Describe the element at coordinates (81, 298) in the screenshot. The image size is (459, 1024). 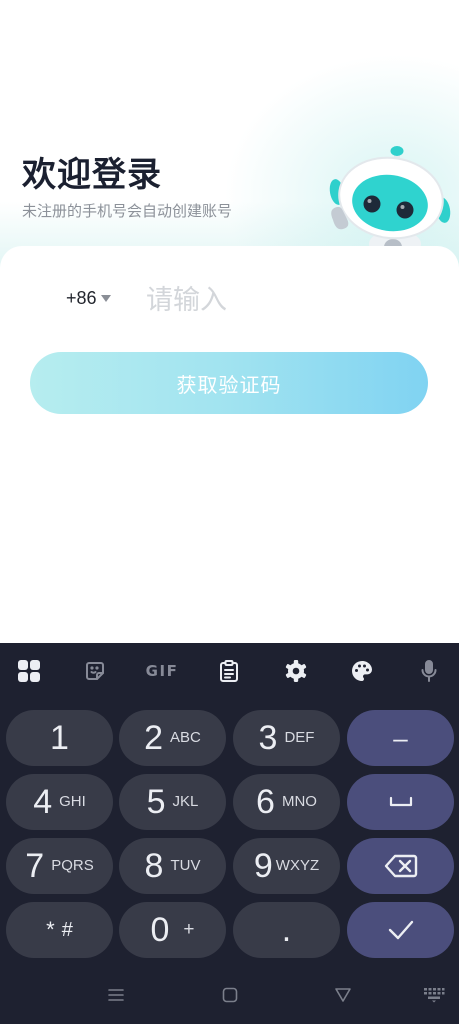
I see `country-code-label: +86` at that location.